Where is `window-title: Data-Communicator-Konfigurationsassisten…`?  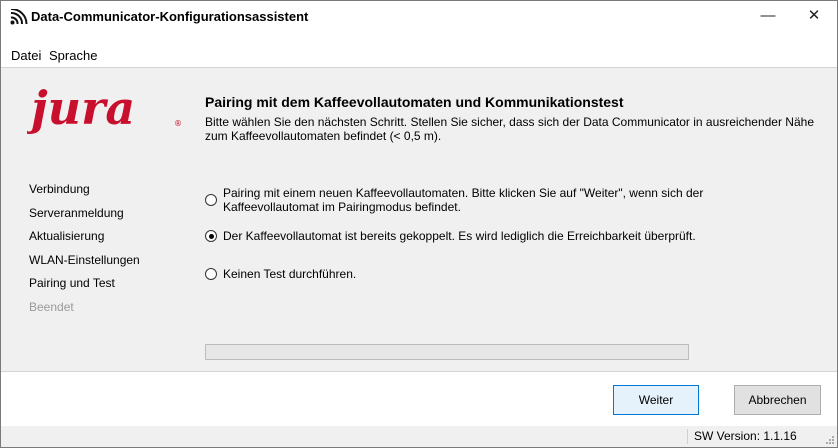 window-title: Data-Communicator-Konfigurationsassisten… is located at coordinates (170, 16).